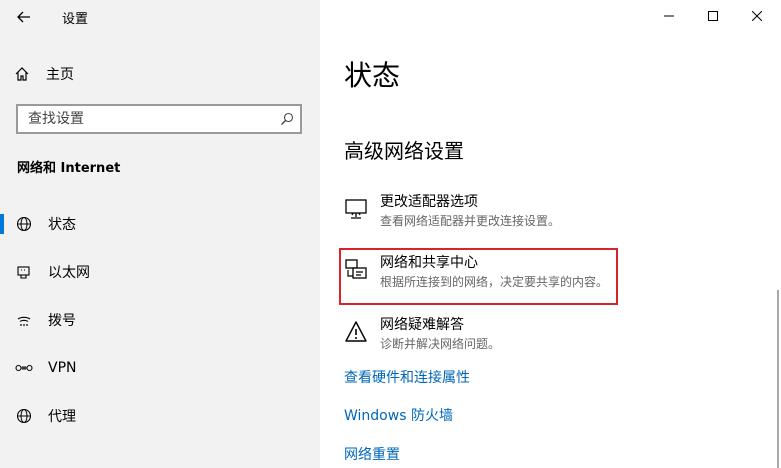 This screenshot has height=468, width=781. Describe the element at coordinates (60, 75) in the screenshot. I see `home-label: 主页` at that location.